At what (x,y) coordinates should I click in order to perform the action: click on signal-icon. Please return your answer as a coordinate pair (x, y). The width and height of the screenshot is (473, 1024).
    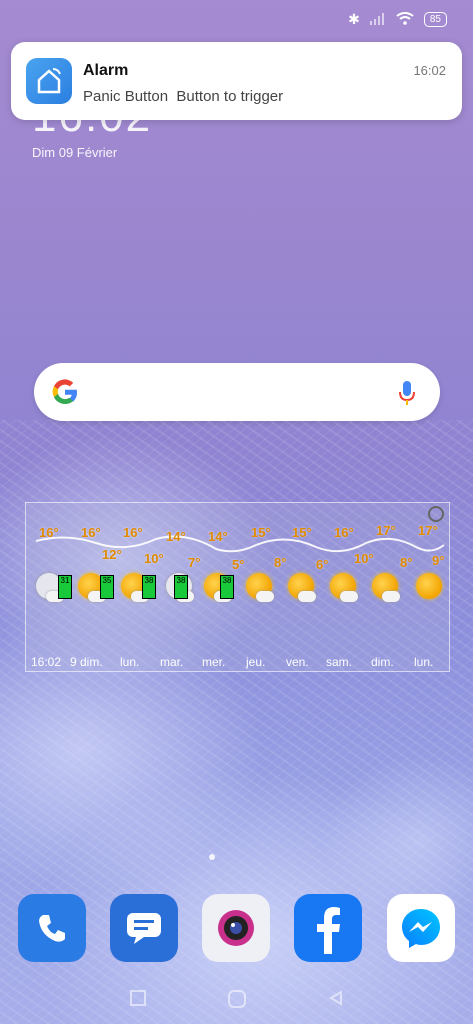
    Looking at the image, I should click on (377, 20).